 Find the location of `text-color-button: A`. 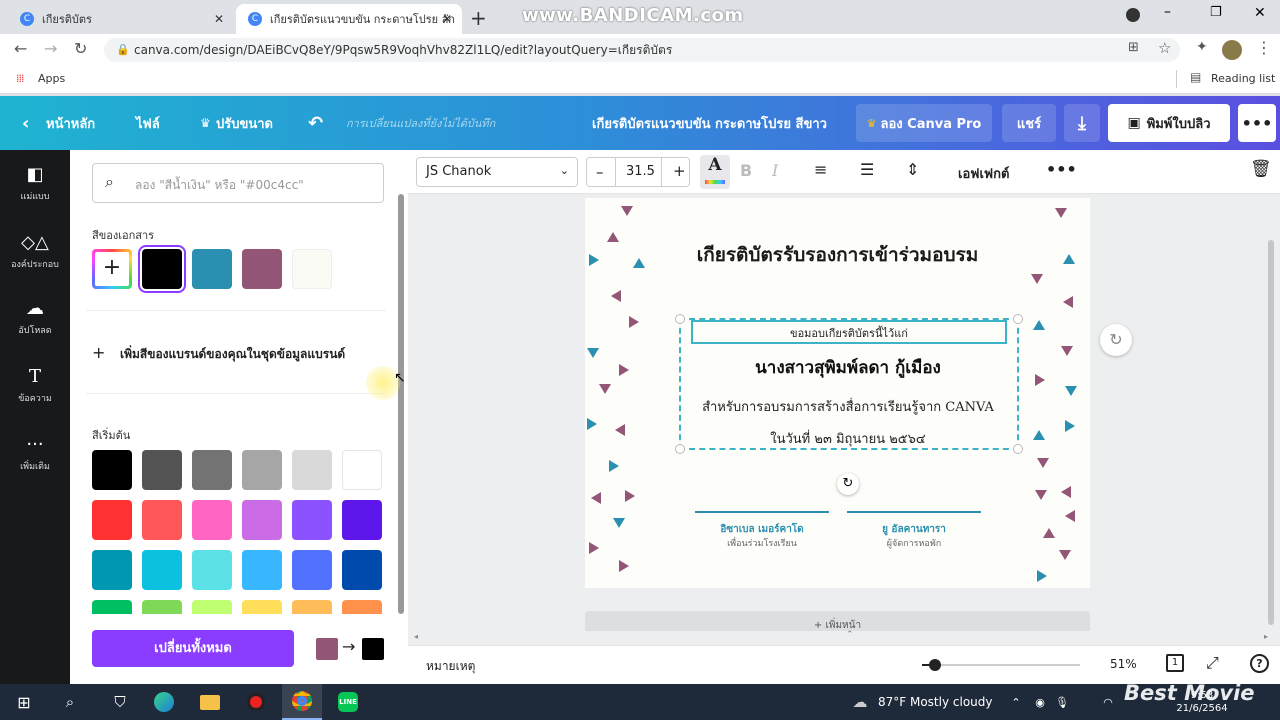

text-color-button: A is located at coordinates (715, 172).